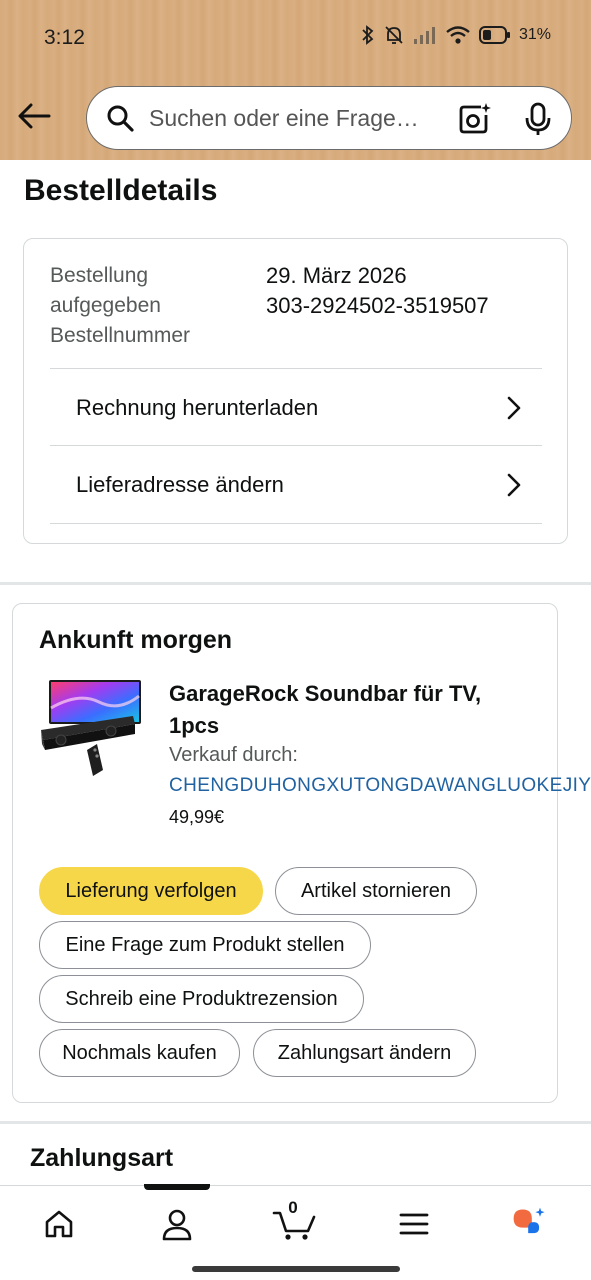  What do you see at coordinates (177, 1187) in the screenshot?
I see `active-tab-indicator` at bounding box center [177, 1187].